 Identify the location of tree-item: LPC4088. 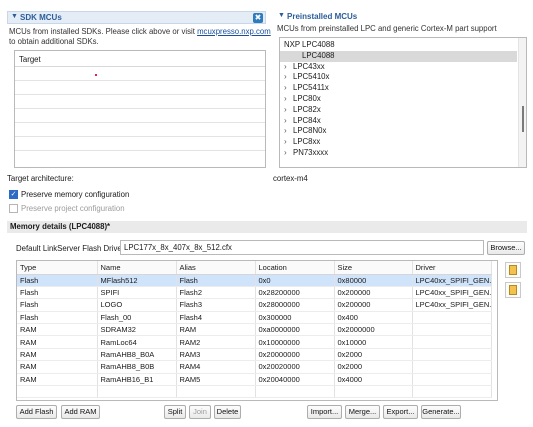
(398, 56).